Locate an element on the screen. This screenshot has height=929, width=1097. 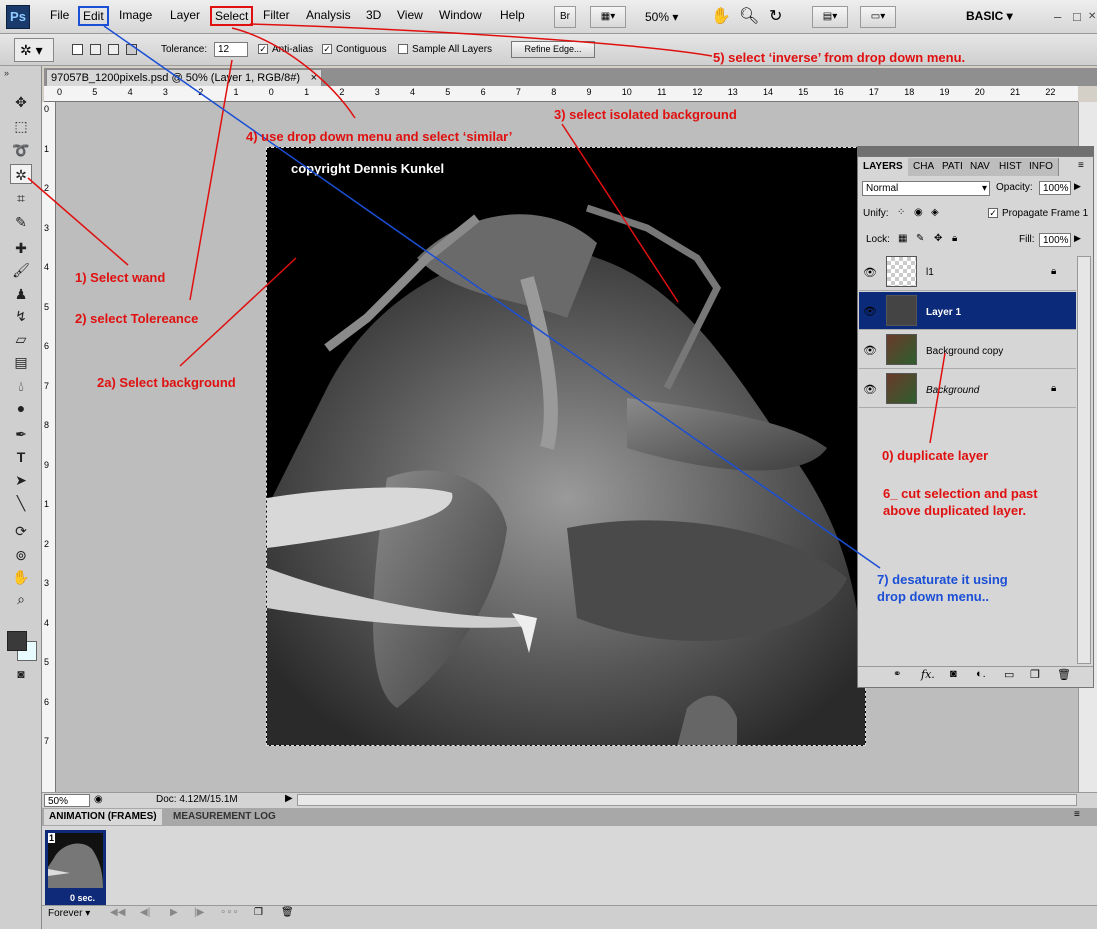
gradient-tool-icon: ▤ is located at coordinates (21, 362).